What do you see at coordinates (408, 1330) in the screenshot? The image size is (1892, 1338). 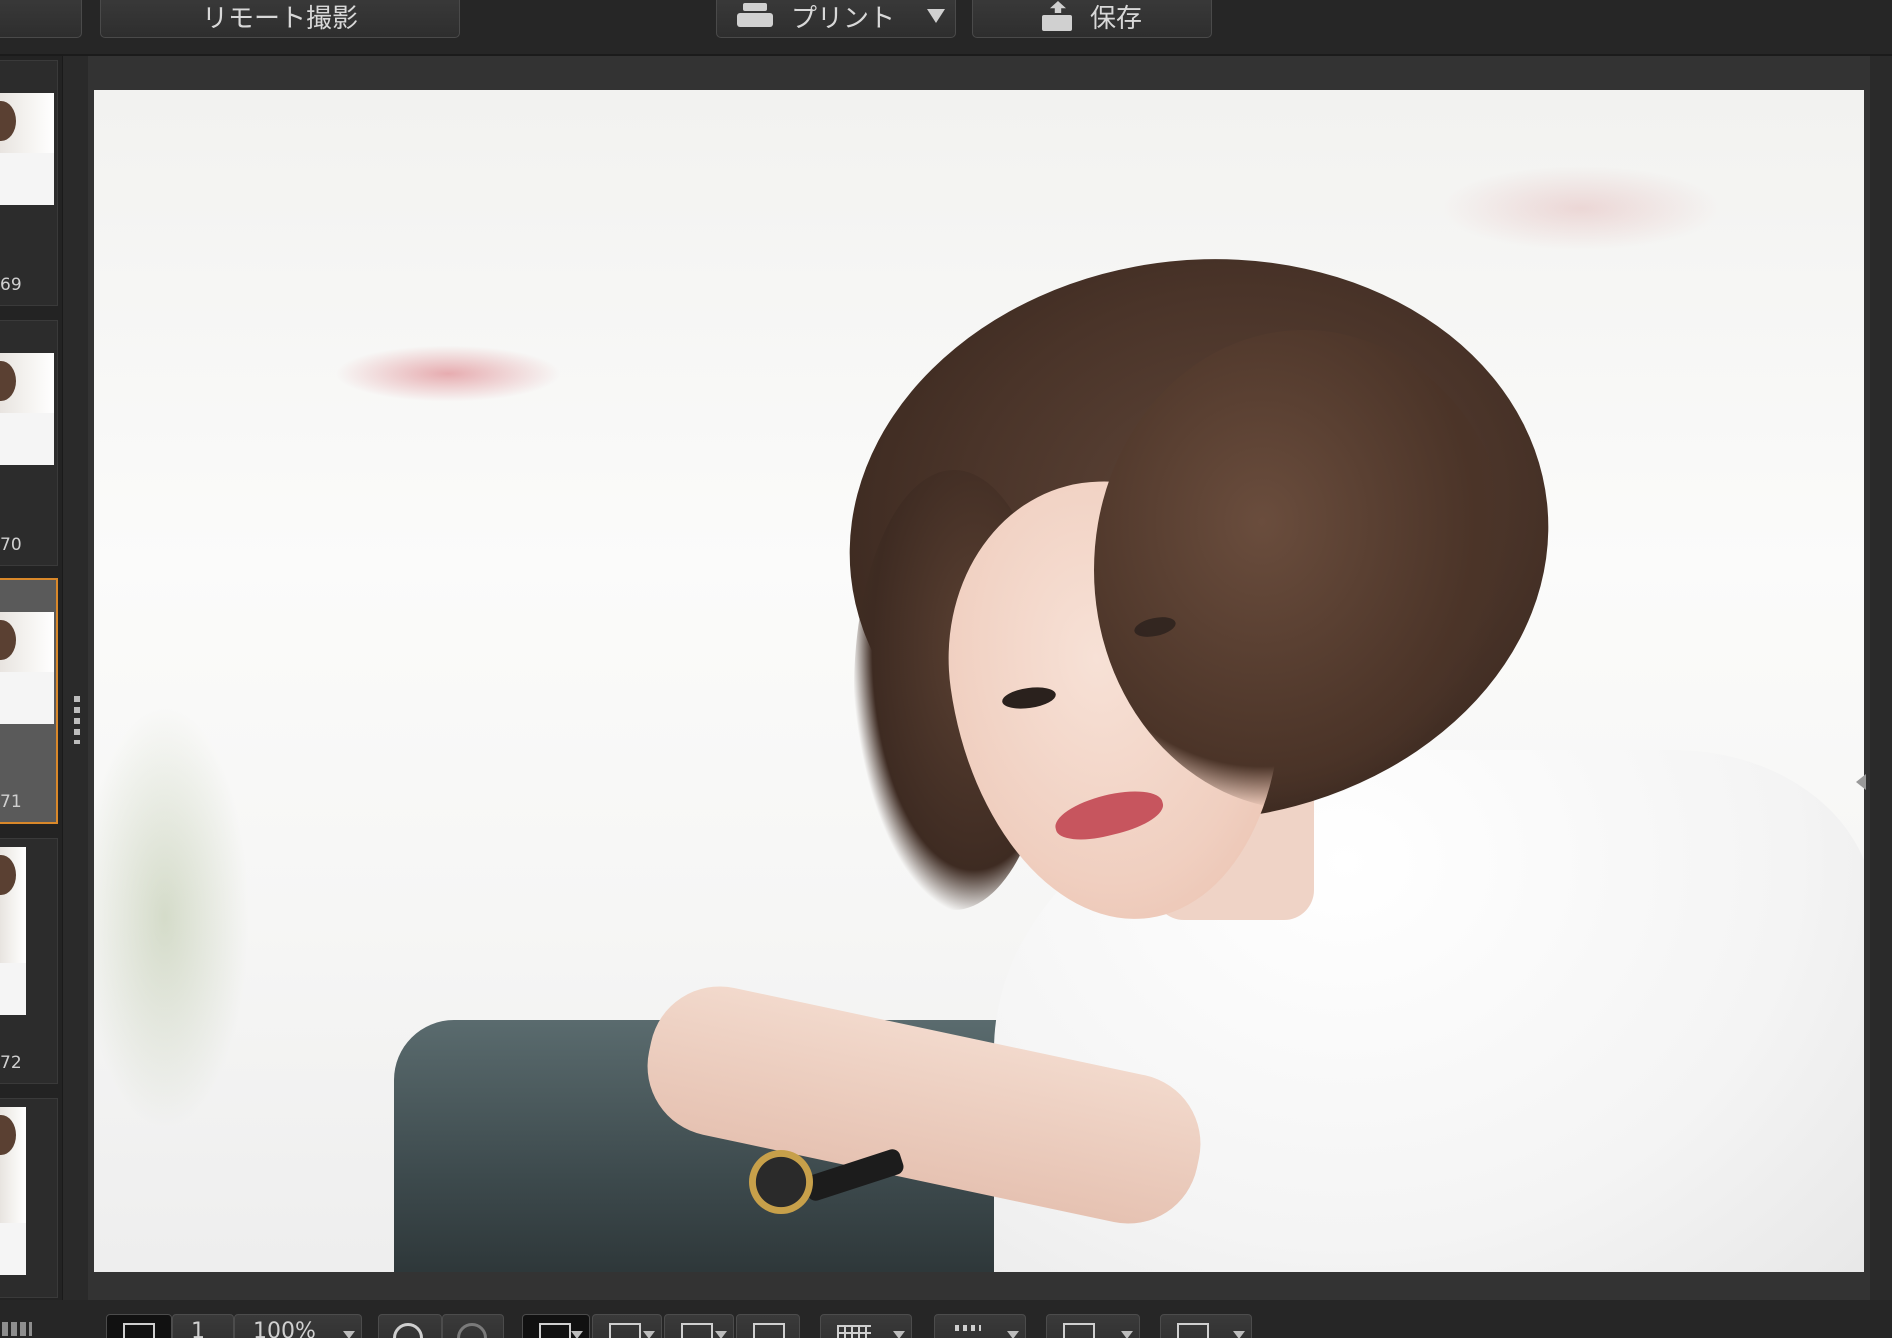 I see `rotate-left-icon` at bounding box center [408, 1330].